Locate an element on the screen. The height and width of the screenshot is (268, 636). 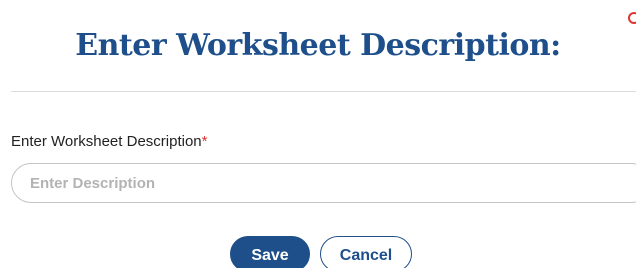
required-marker: * is located at coordinates (204, 141).